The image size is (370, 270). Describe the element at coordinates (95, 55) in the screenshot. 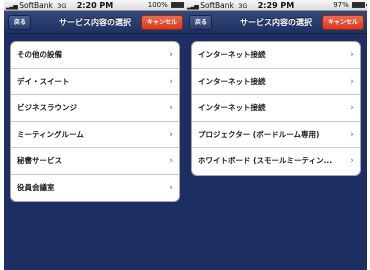

I see `list-item: その他の設備 ›` at that location.